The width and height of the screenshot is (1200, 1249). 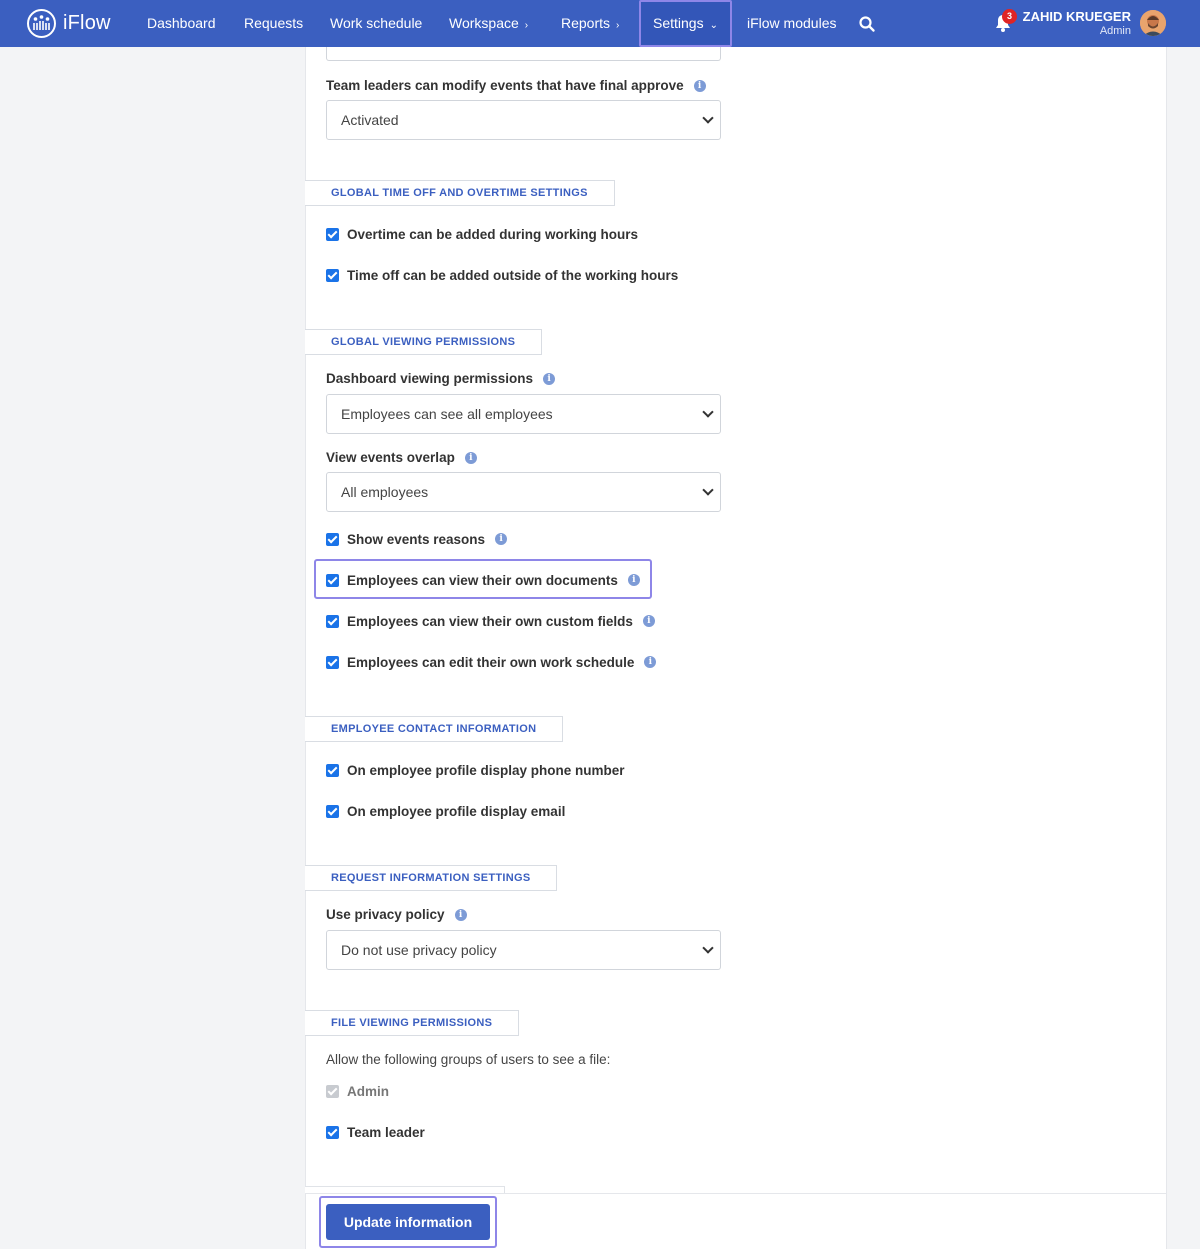 I want to click on nav-dashboard-label: Dashboard, so click(x=181, y=23).